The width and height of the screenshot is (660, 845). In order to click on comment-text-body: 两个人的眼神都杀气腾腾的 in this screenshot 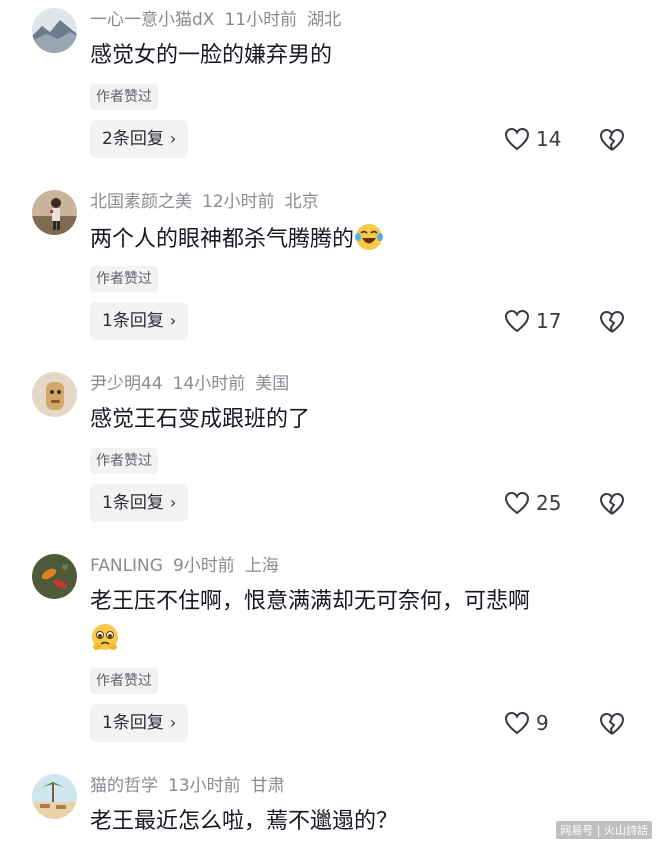, I will do `click(222, 239)`.